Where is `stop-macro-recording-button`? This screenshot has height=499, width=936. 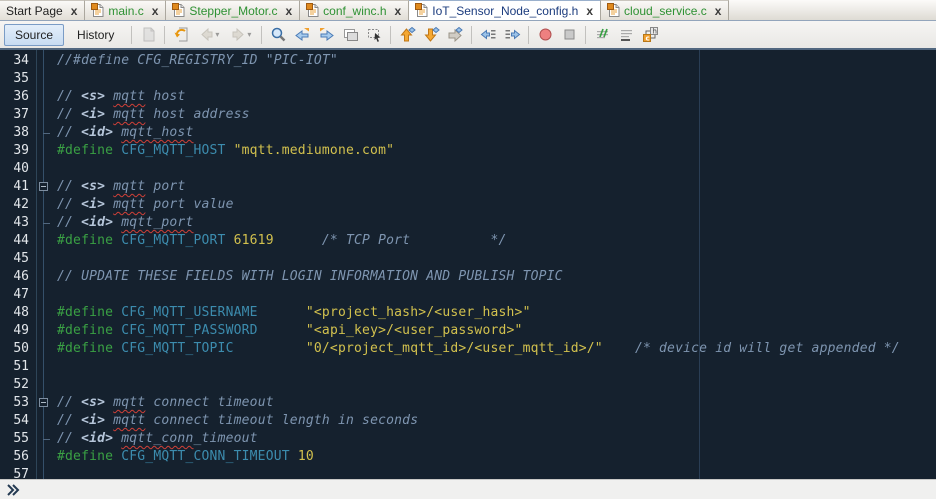 stop-macro-recording-button is located at coordinates (569, 35).